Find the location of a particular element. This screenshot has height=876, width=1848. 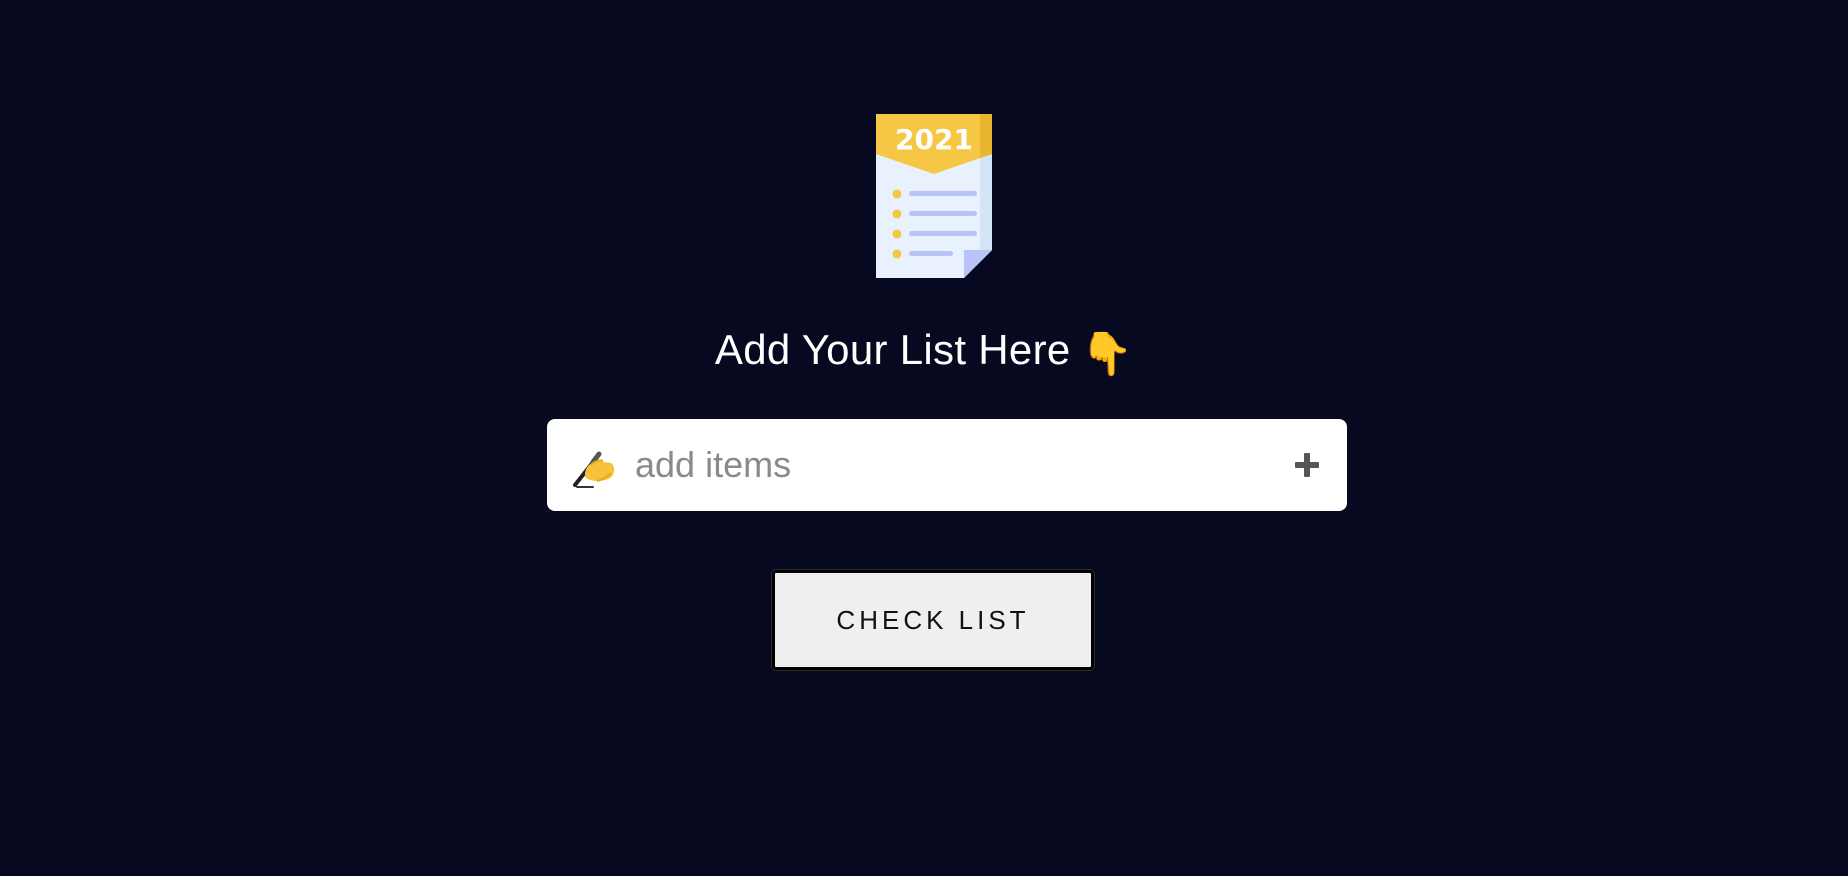

logo-year: 2021 is located at coordinates (934, 139).